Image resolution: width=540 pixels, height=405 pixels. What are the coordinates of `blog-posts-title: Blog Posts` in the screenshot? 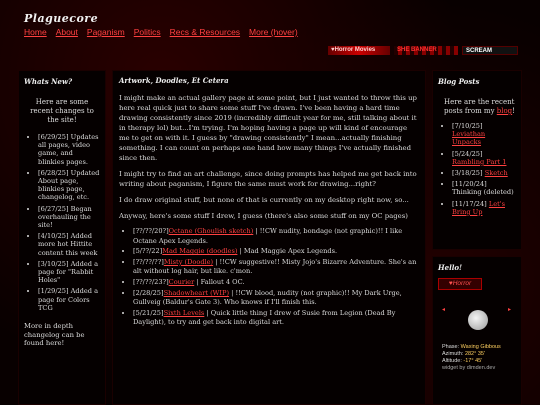 It's located at (459, 81).